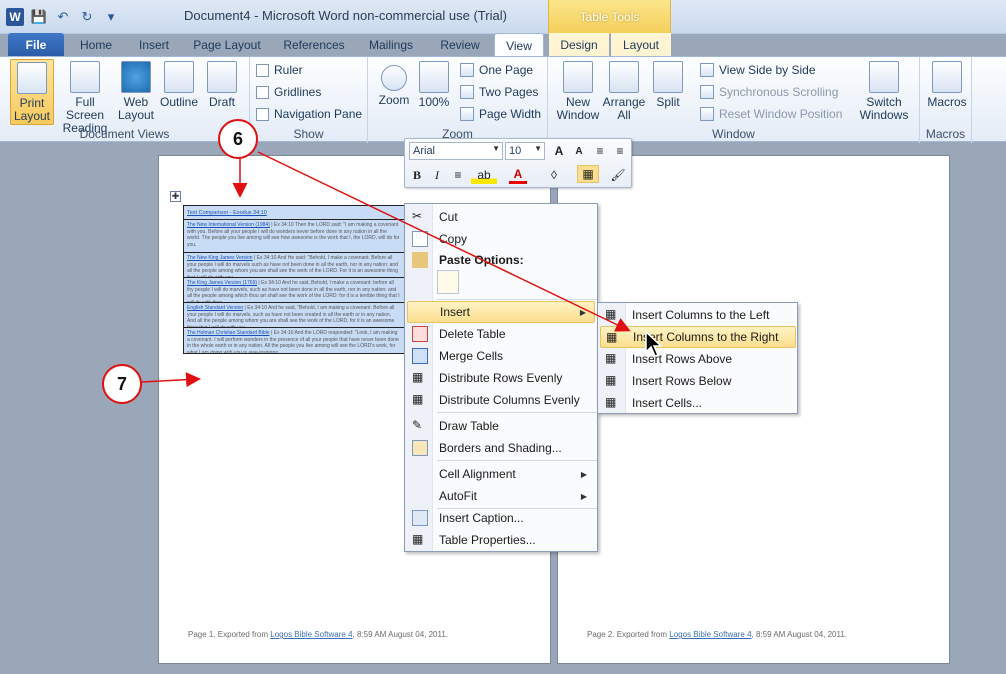  Describe the element at coordinates (499, 92) in the screenshot. I see `two-pages-button: Two Pages` at that location.